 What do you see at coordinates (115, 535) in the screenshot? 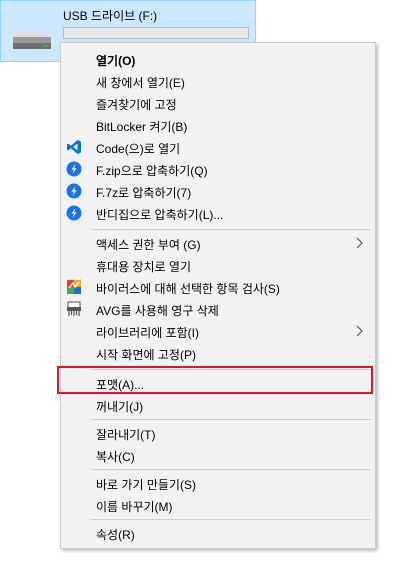
I see `menu-item-label: 속성(R)` at bounding box center [115, 535].